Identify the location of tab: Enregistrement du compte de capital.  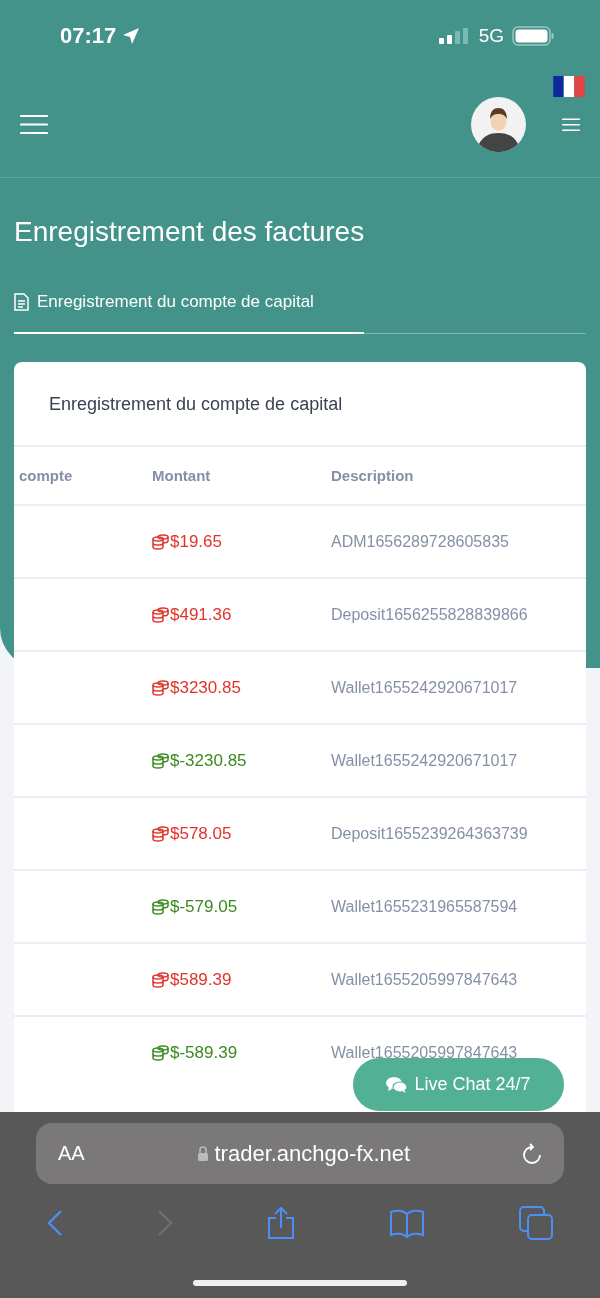
(189, 313).